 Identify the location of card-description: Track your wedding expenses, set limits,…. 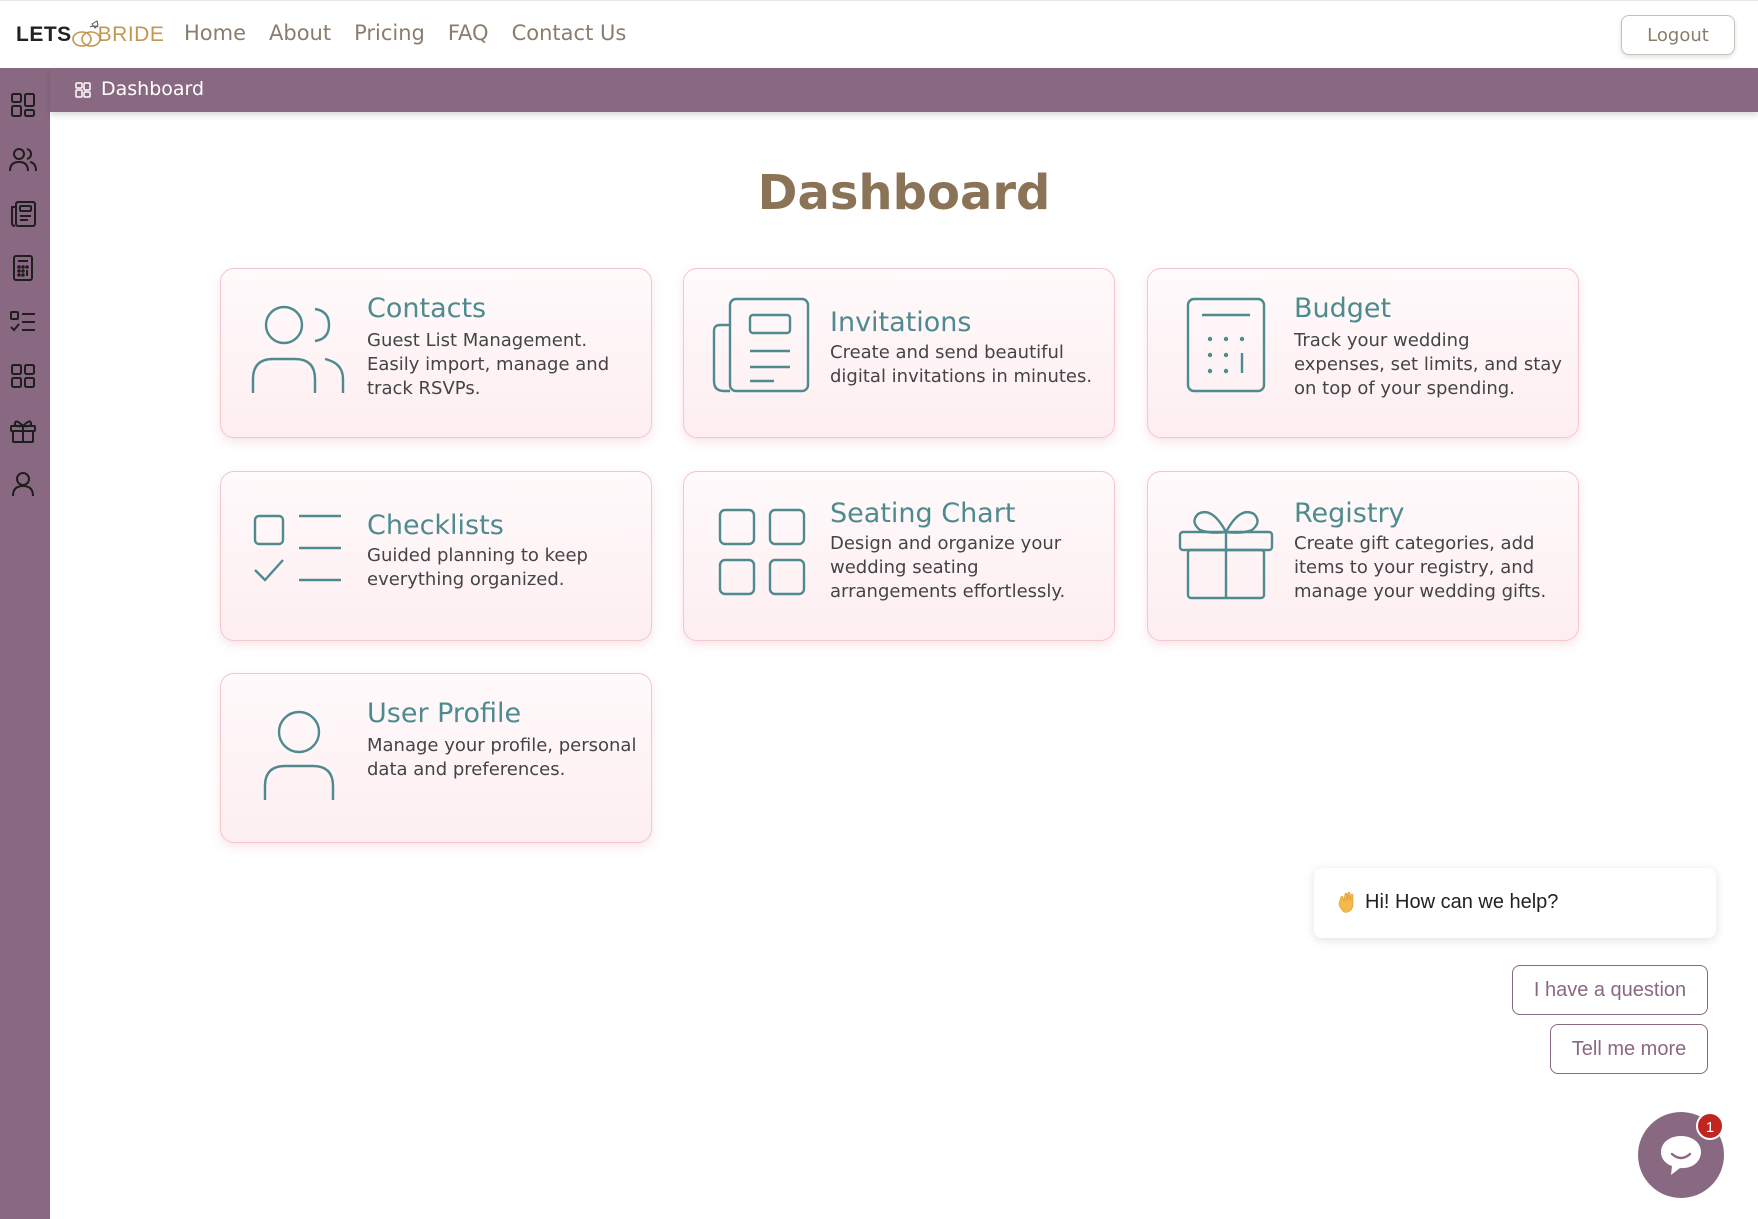
(1428, 364).